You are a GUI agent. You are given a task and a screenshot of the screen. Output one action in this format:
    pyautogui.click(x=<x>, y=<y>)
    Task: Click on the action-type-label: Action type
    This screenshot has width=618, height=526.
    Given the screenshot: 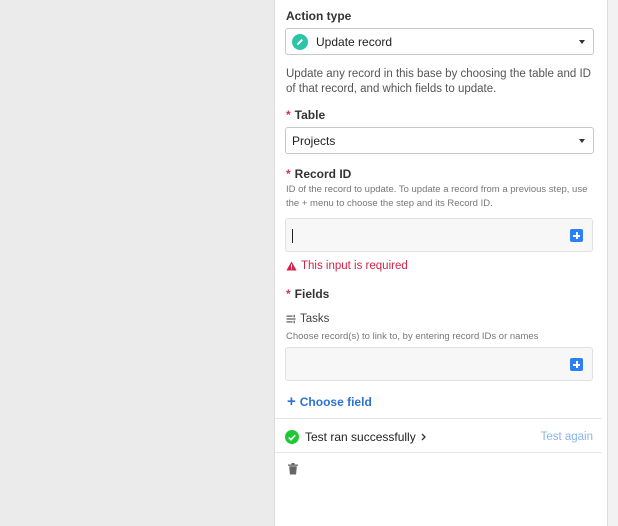 What is the action you would take?
    pyautogui.click(x=319, y=16)
    